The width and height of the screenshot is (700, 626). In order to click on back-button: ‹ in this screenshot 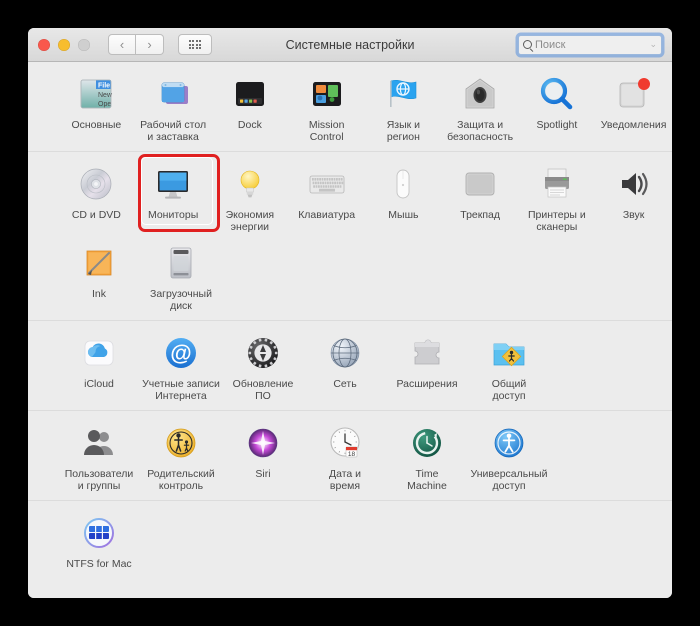, I will do `click(122, 44)`.